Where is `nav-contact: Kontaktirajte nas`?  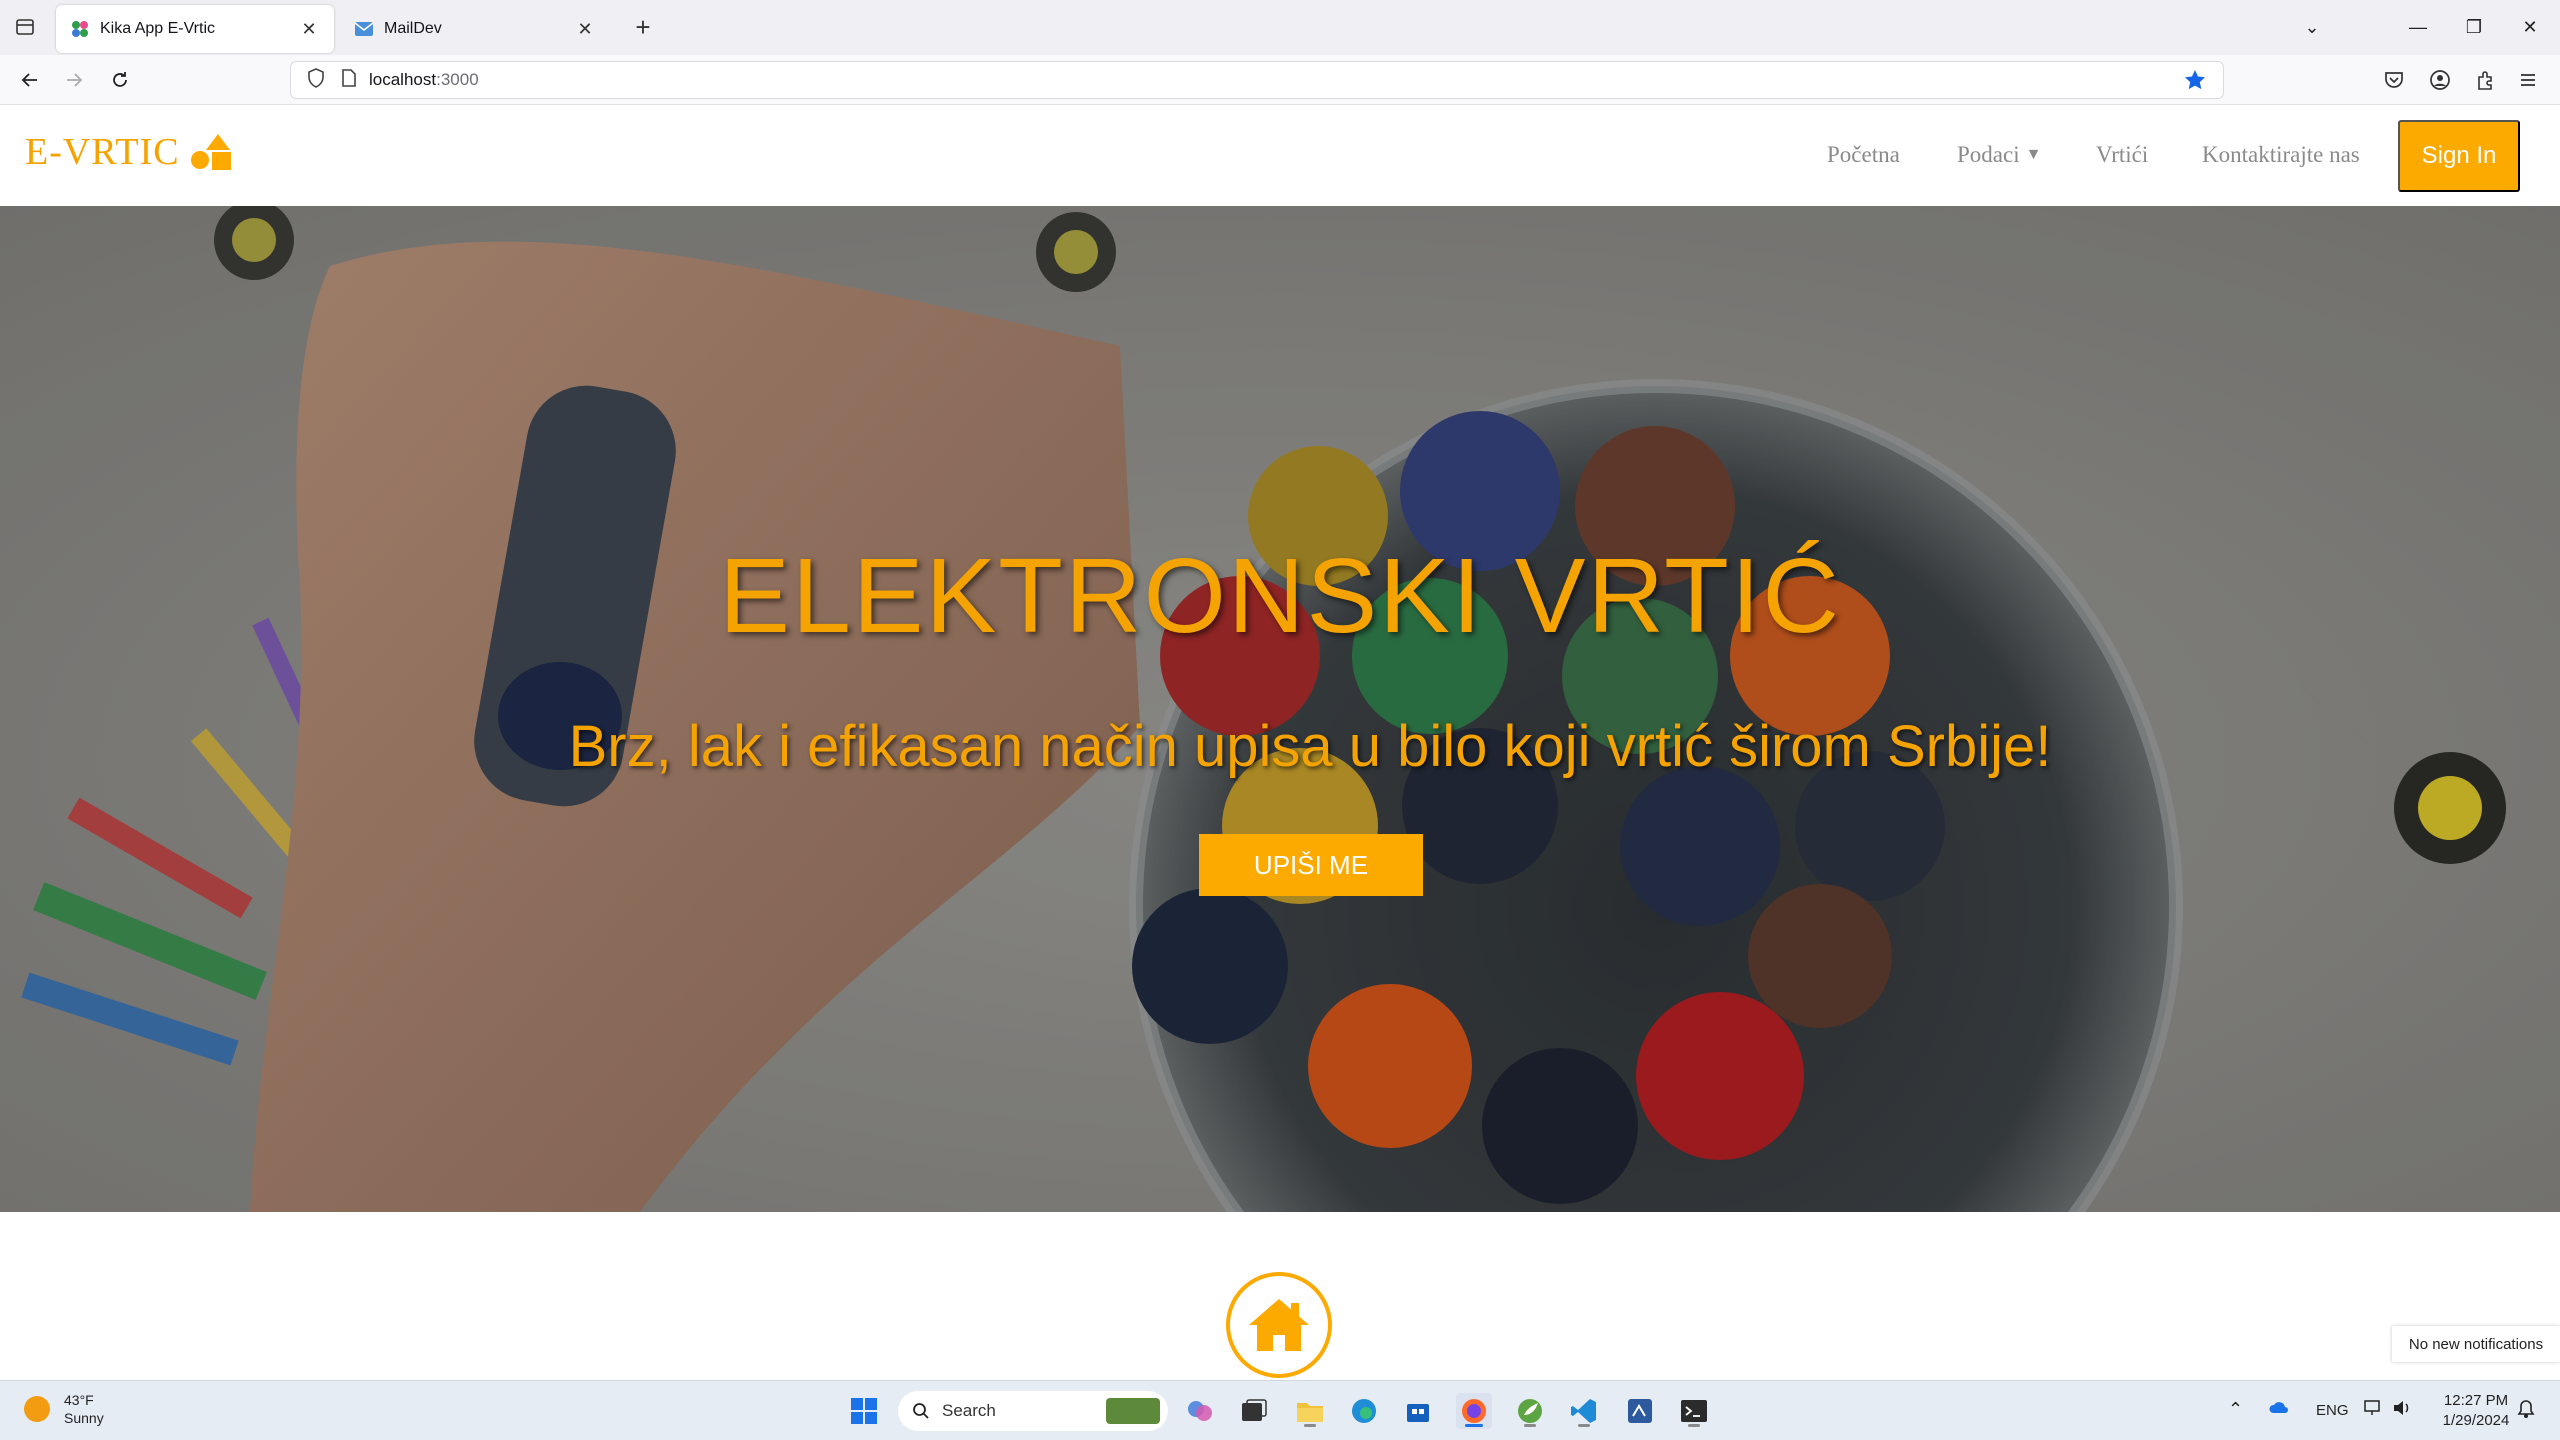
nav-contact: Kontaktirajte nas is located at coordinates (2281, 155).